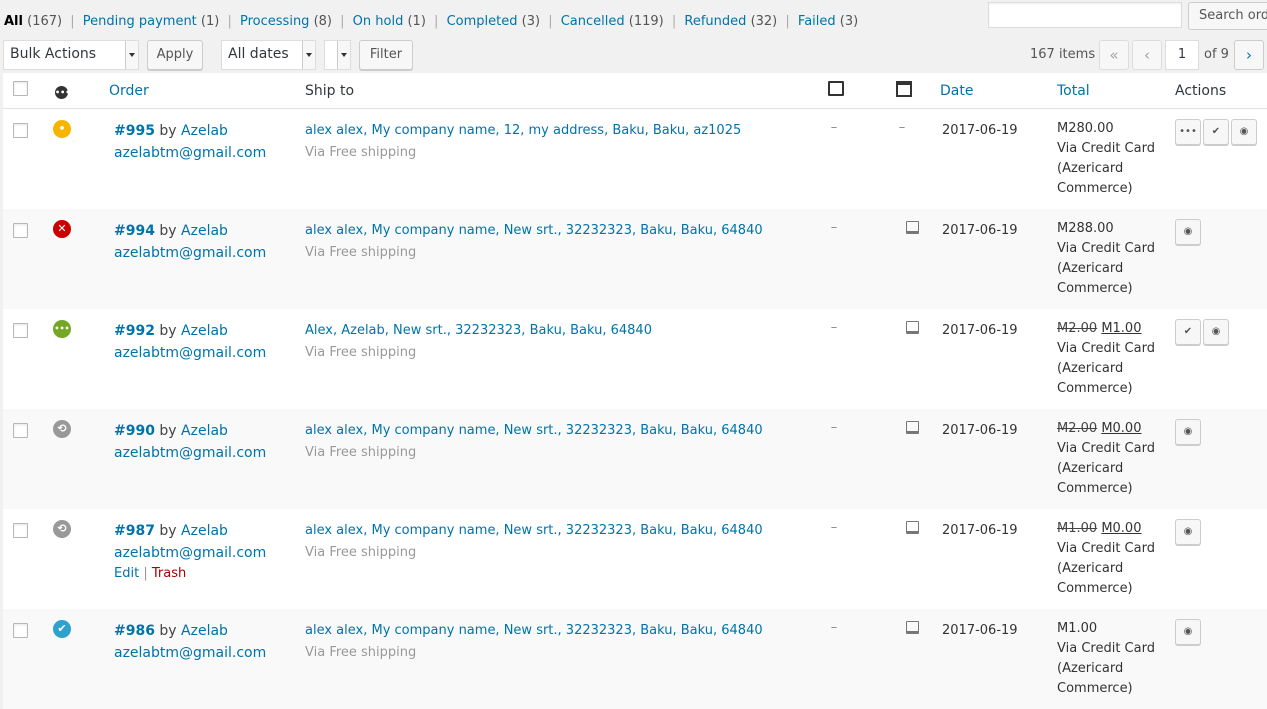 This screenshot has width=1267, height=709. I want to click on filter-completed: Completed (3), so click(493, 21).